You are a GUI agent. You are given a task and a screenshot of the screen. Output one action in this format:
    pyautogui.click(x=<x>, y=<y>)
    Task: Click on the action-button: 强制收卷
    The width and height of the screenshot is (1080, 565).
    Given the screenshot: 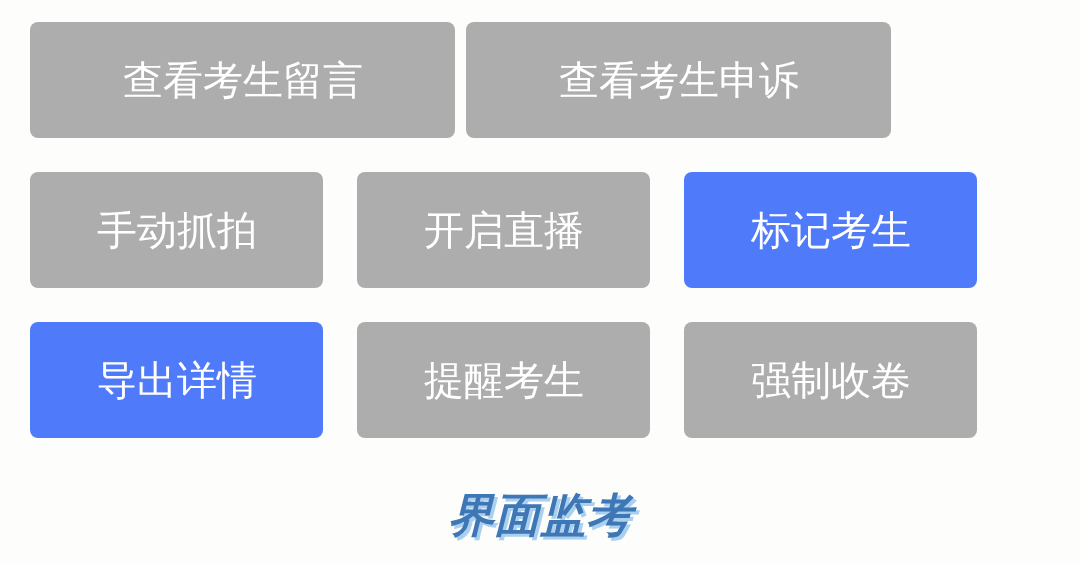 What is the action you would take?
    pyautogui.click(x=830, y=380)
    